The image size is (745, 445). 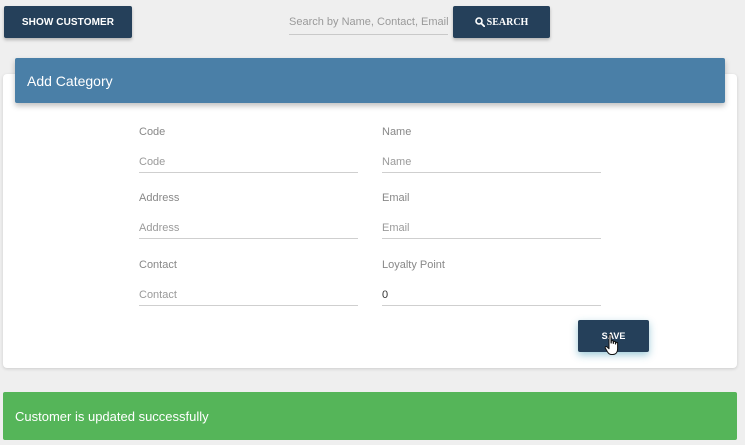 I want to click on address-label: Address, so click(x=159, y=198).